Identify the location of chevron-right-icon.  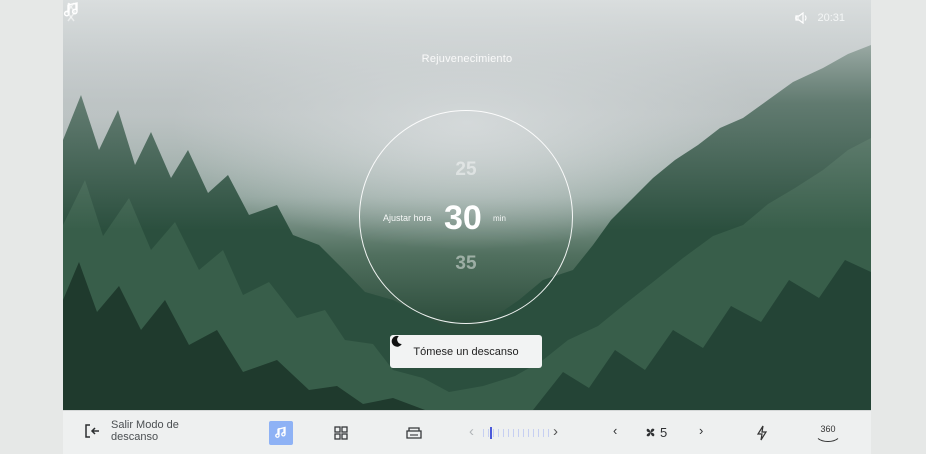
(71, 12).